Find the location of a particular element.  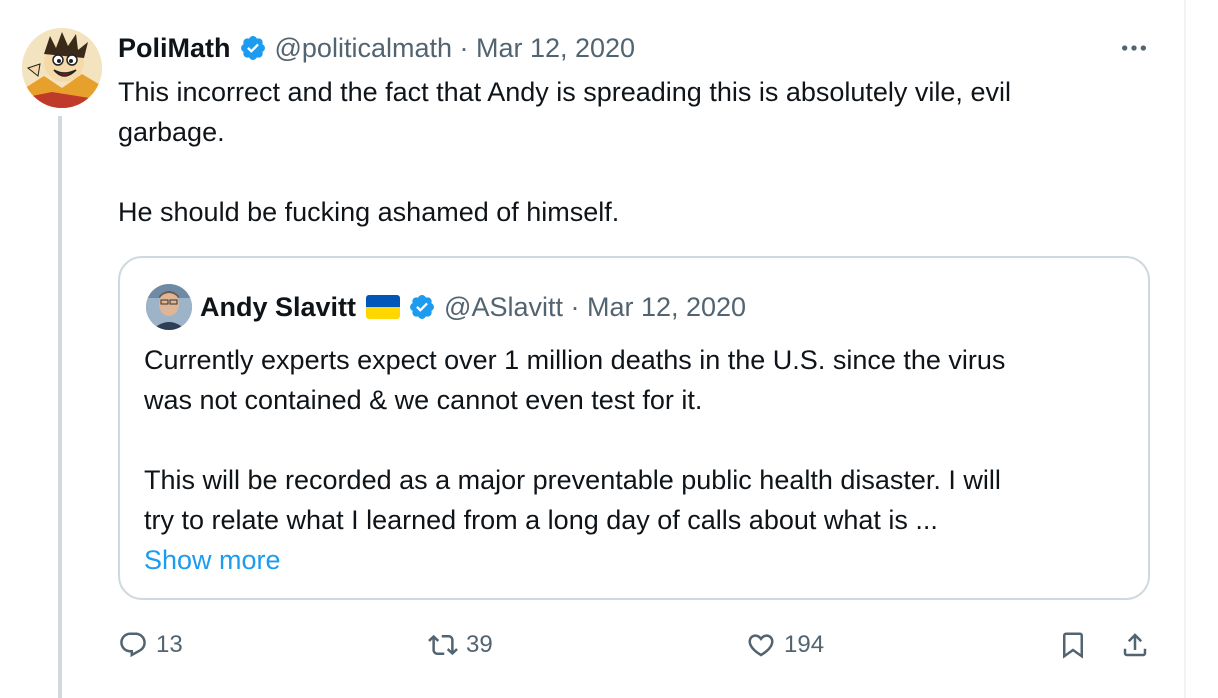

retweet-button: 39 is located at coordinates (460, 645).